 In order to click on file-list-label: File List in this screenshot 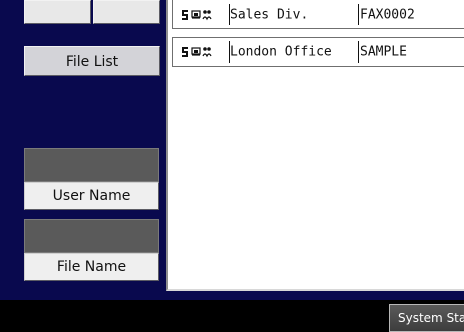, I will do `click(92, 62)`.